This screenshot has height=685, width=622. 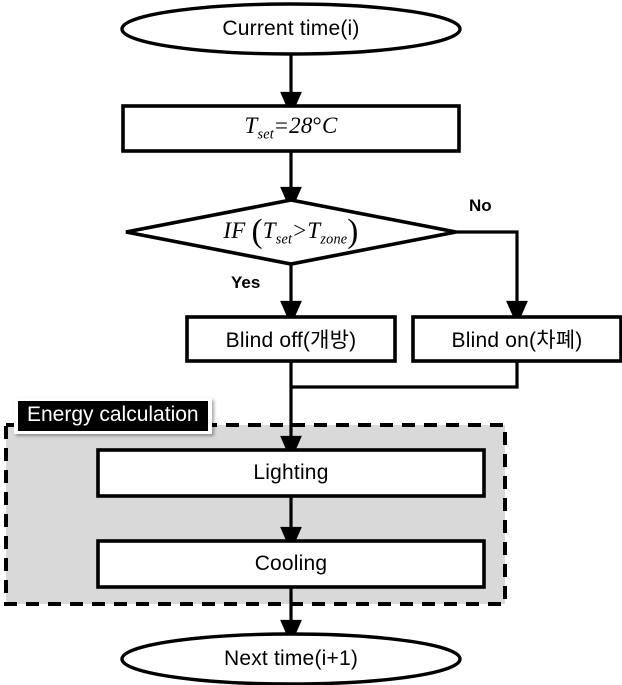 I want to click on energy-calculation-banner: Energy calculation, so click(x=113, y=416).